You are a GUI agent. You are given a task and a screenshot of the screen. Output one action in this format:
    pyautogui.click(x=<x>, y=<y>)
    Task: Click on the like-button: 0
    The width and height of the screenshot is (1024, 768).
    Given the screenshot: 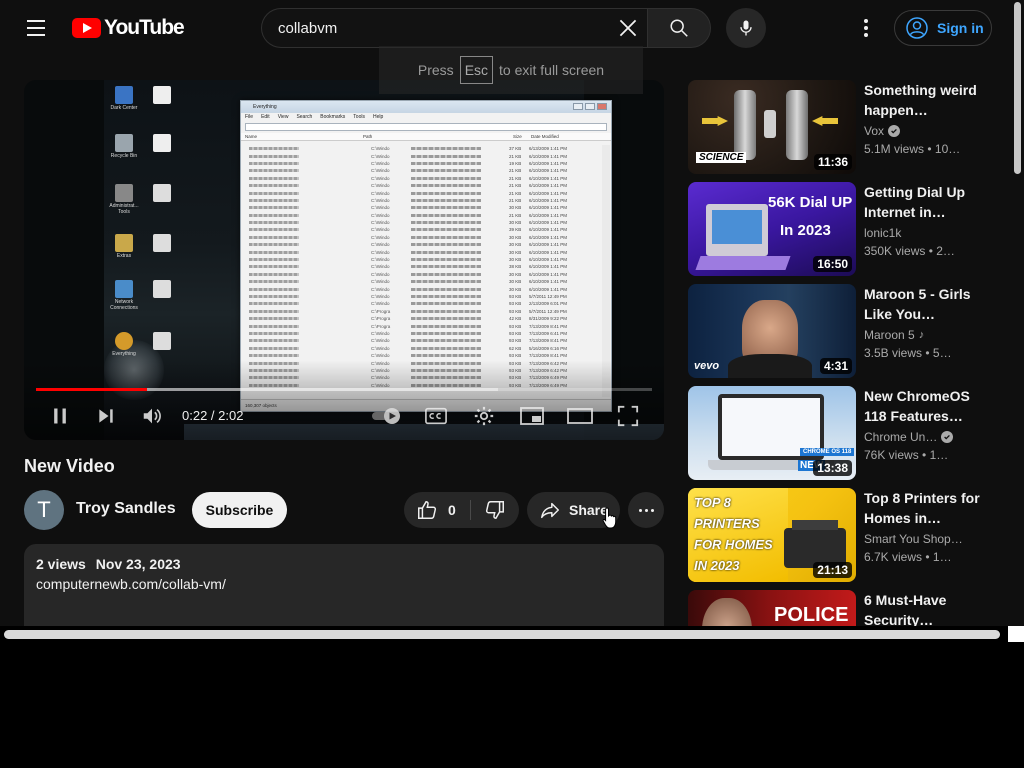 What is the action you would take?
    pyautogui.click(x=437, y=510)
    